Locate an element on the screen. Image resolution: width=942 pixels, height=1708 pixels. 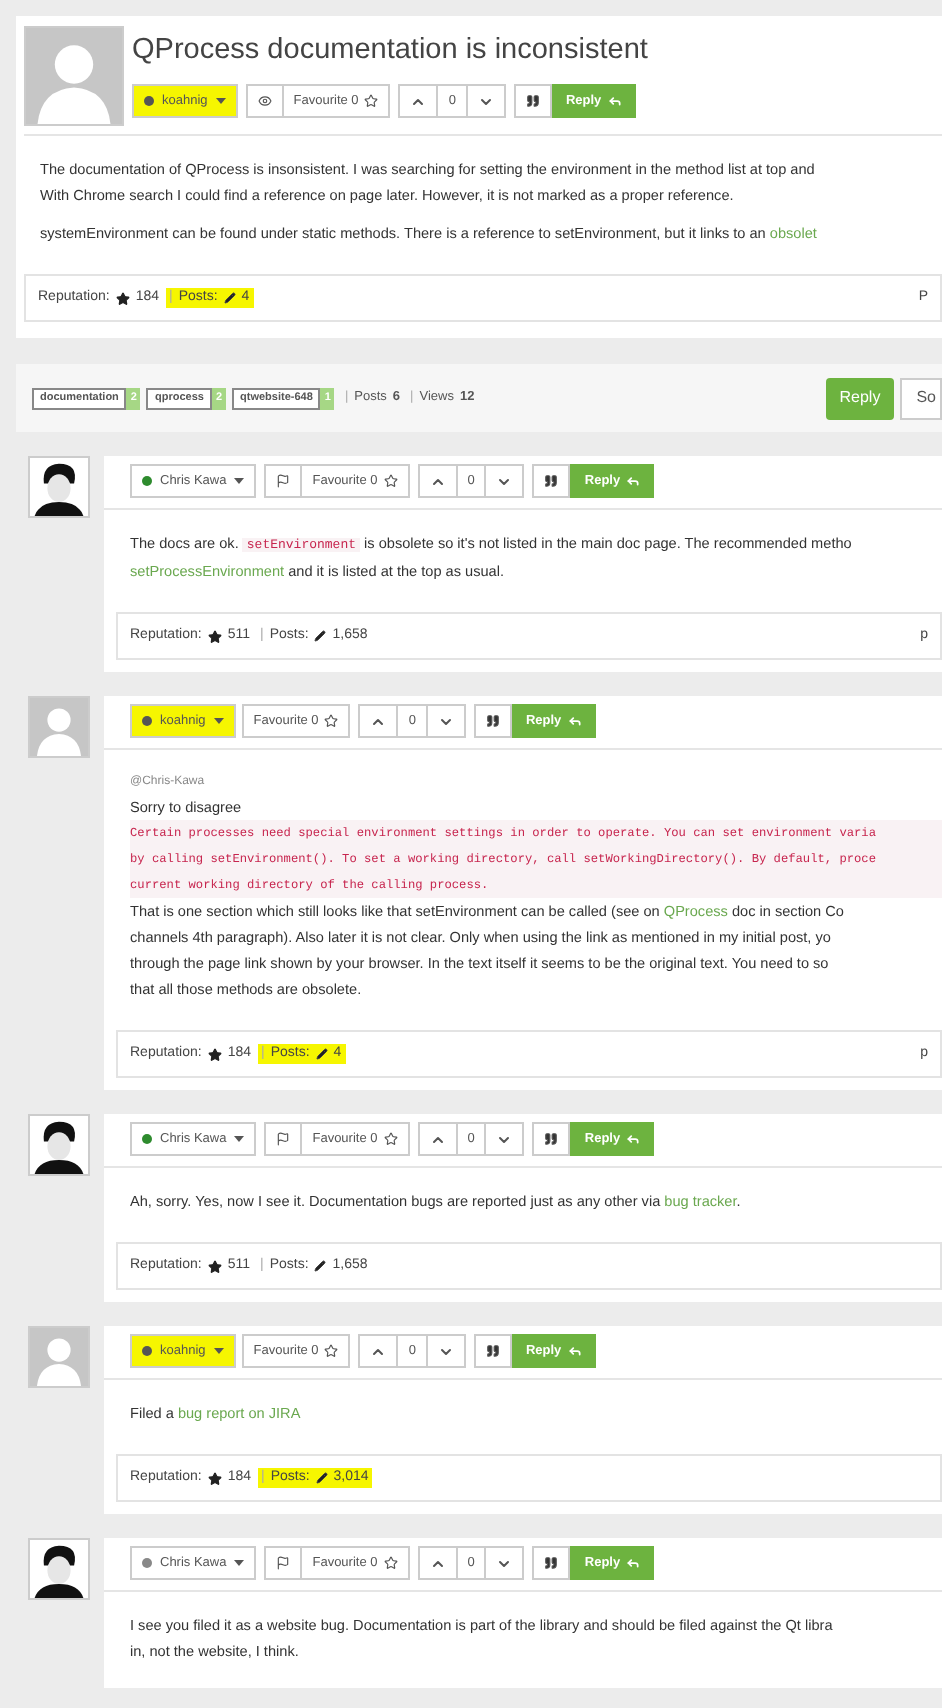
topic-title: QProcess documentation is inconsistent is located at coordinates (390, 50).